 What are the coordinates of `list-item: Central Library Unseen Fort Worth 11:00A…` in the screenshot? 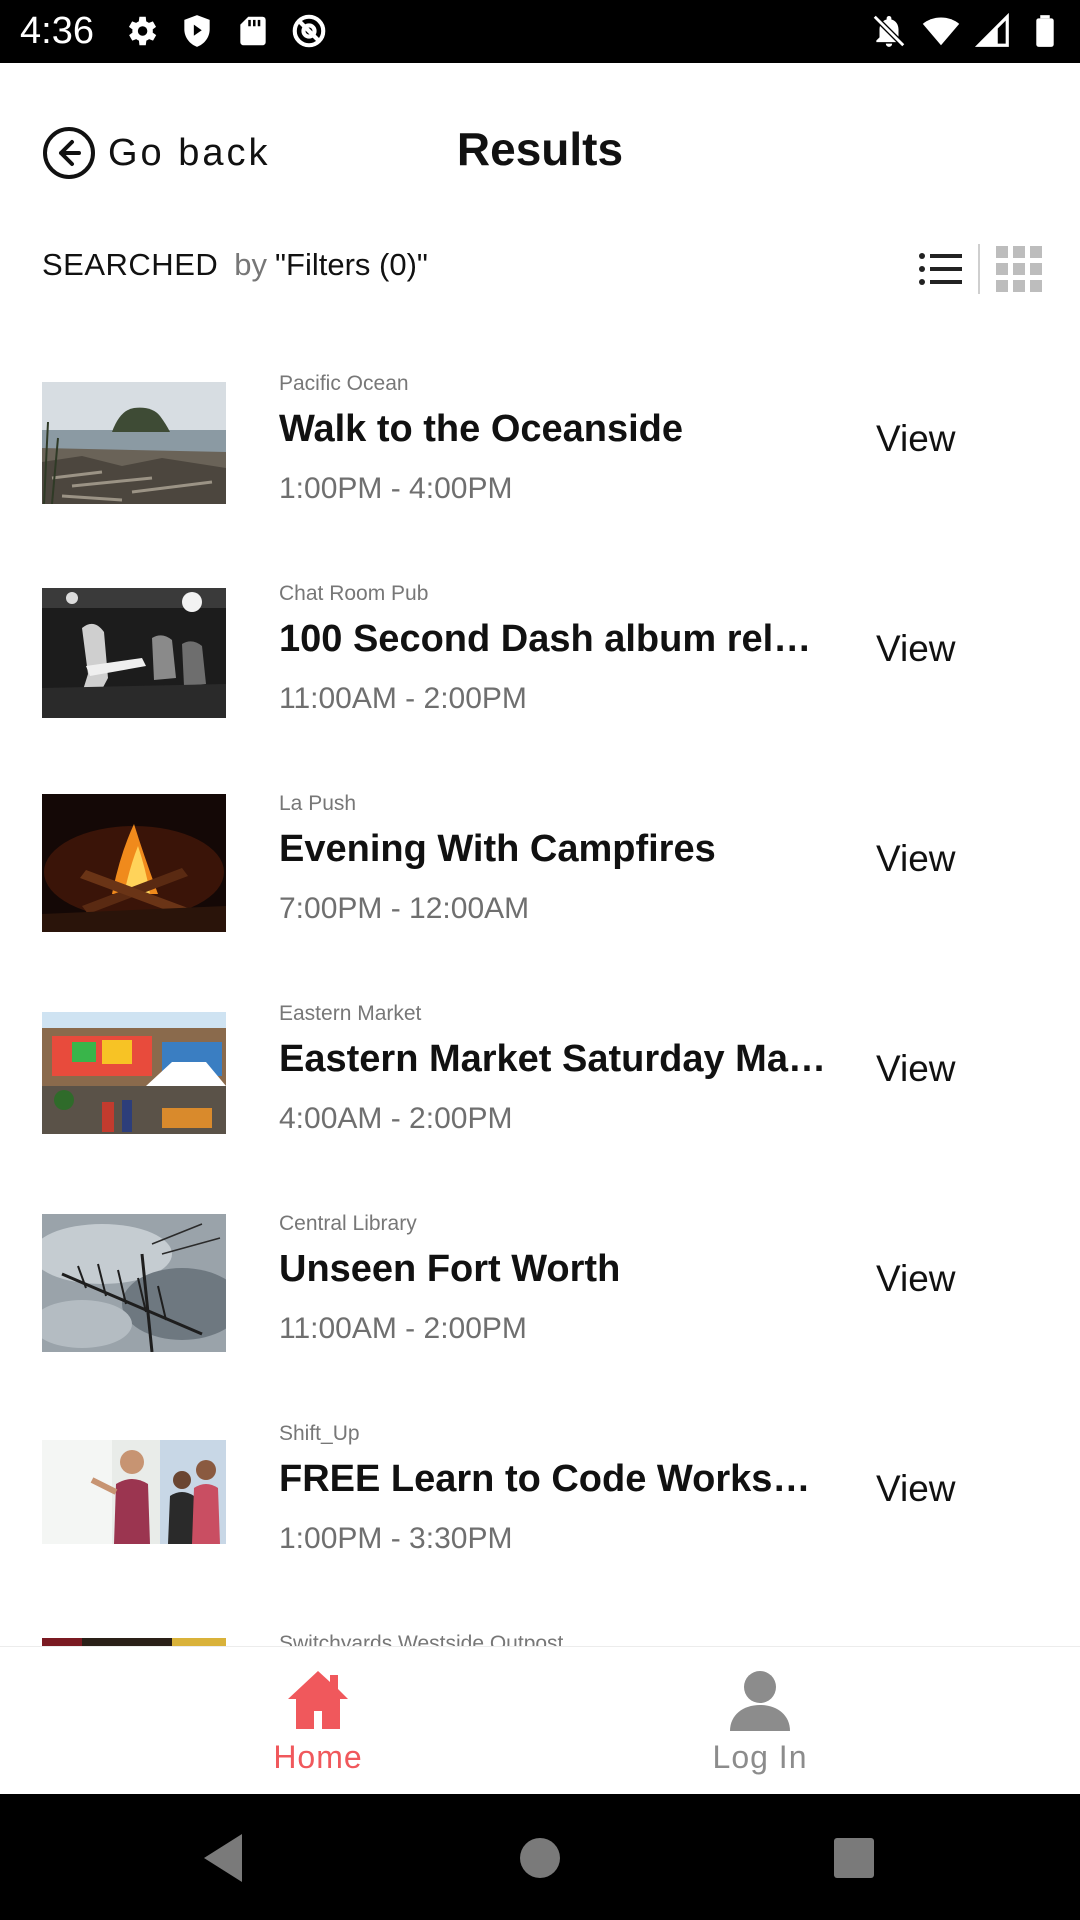 It's located at (540, 1300).